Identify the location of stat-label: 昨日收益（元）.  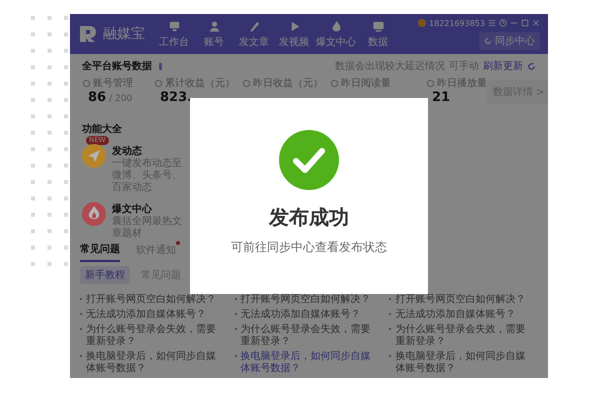
(286, 83).